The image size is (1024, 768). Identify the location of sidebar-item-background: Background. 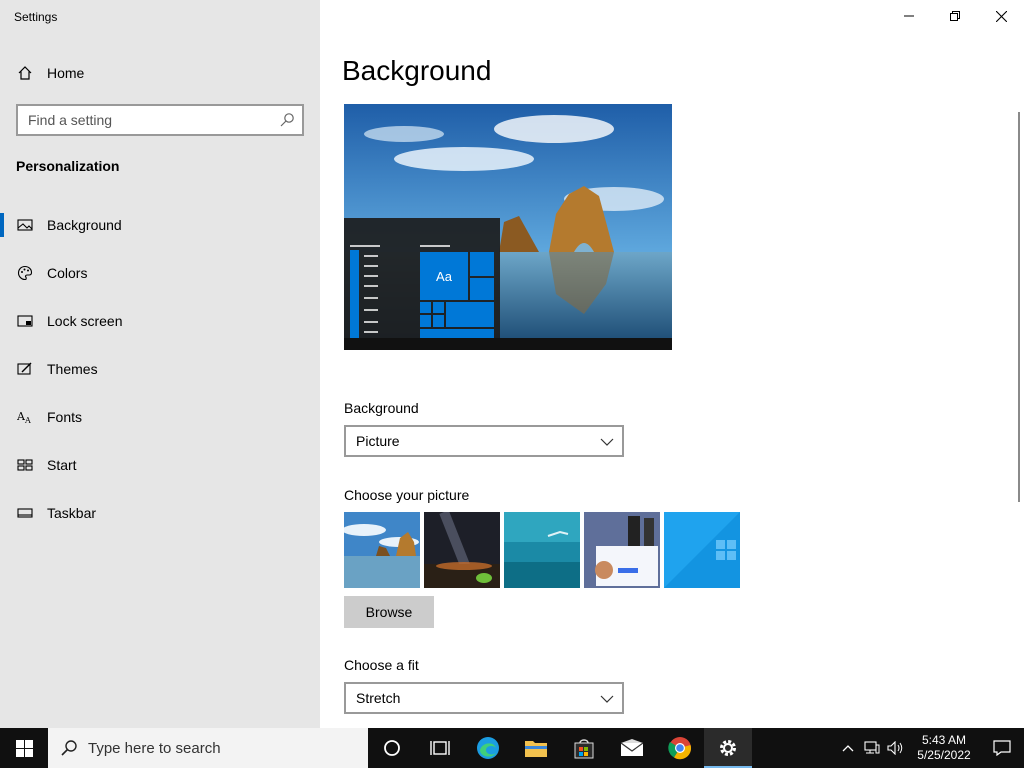
(160, 225).